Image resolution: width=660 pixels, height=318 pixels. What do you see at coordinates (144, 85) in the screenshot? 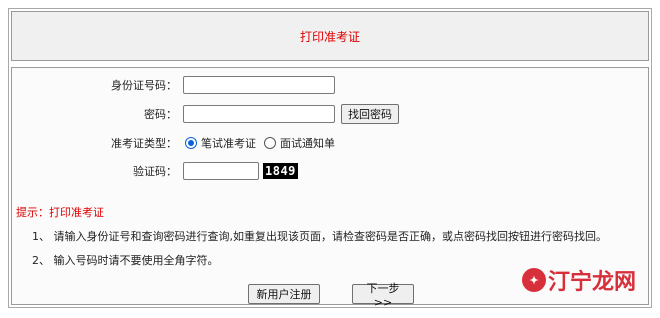
I see `id-number-label: 身份证号码：` at bounding box center [144, 85].